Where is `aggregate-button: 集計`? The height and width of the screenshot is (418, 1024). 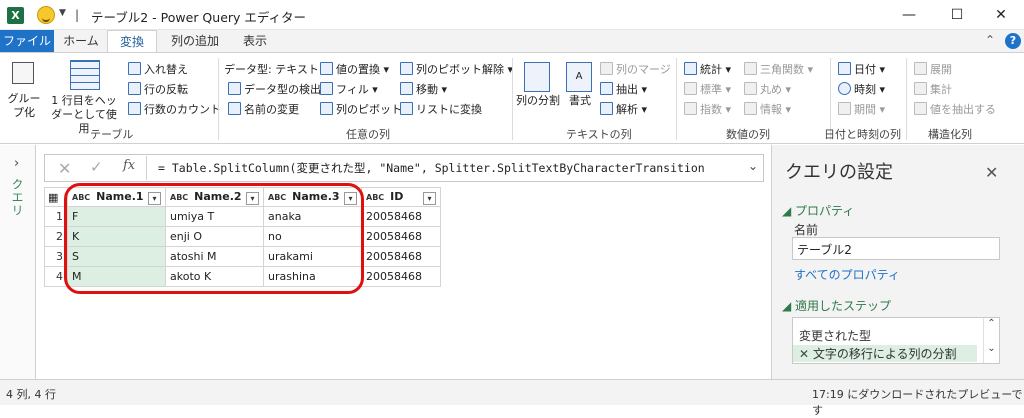
aggregate-button: 集計 is located at coordinates (933, 89).